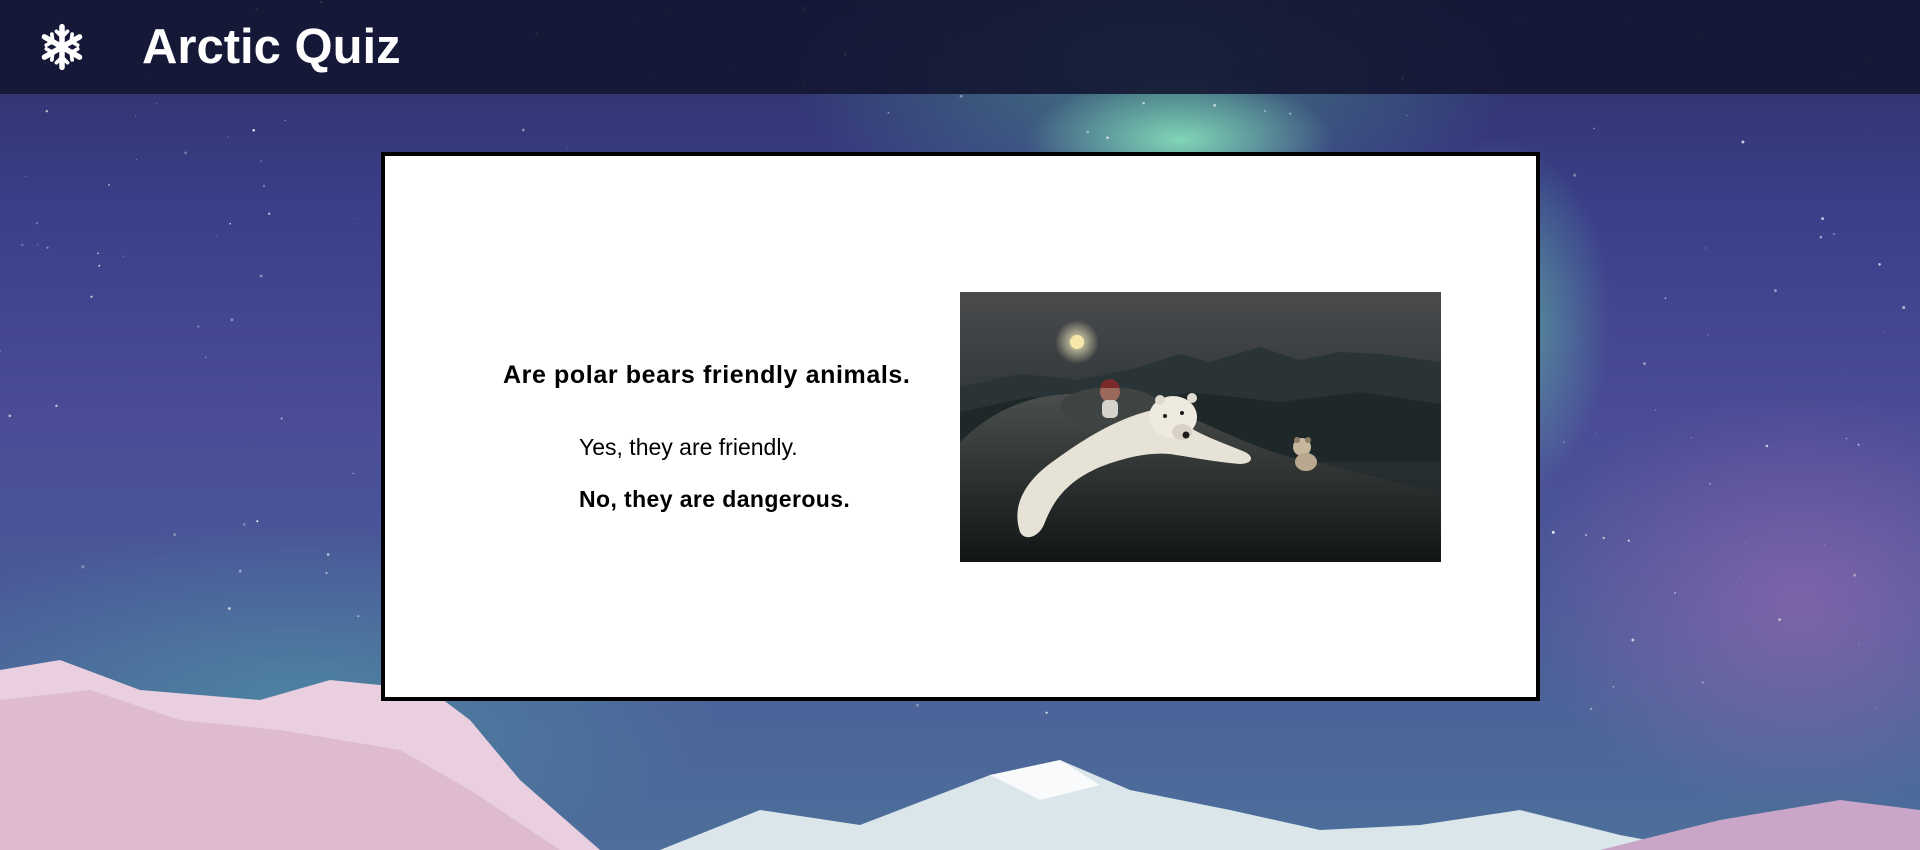  Describe the element at coordinates (688, 447) in the screenshot. I see `answer-option-yes: Yes, they are friendly.` at that location.